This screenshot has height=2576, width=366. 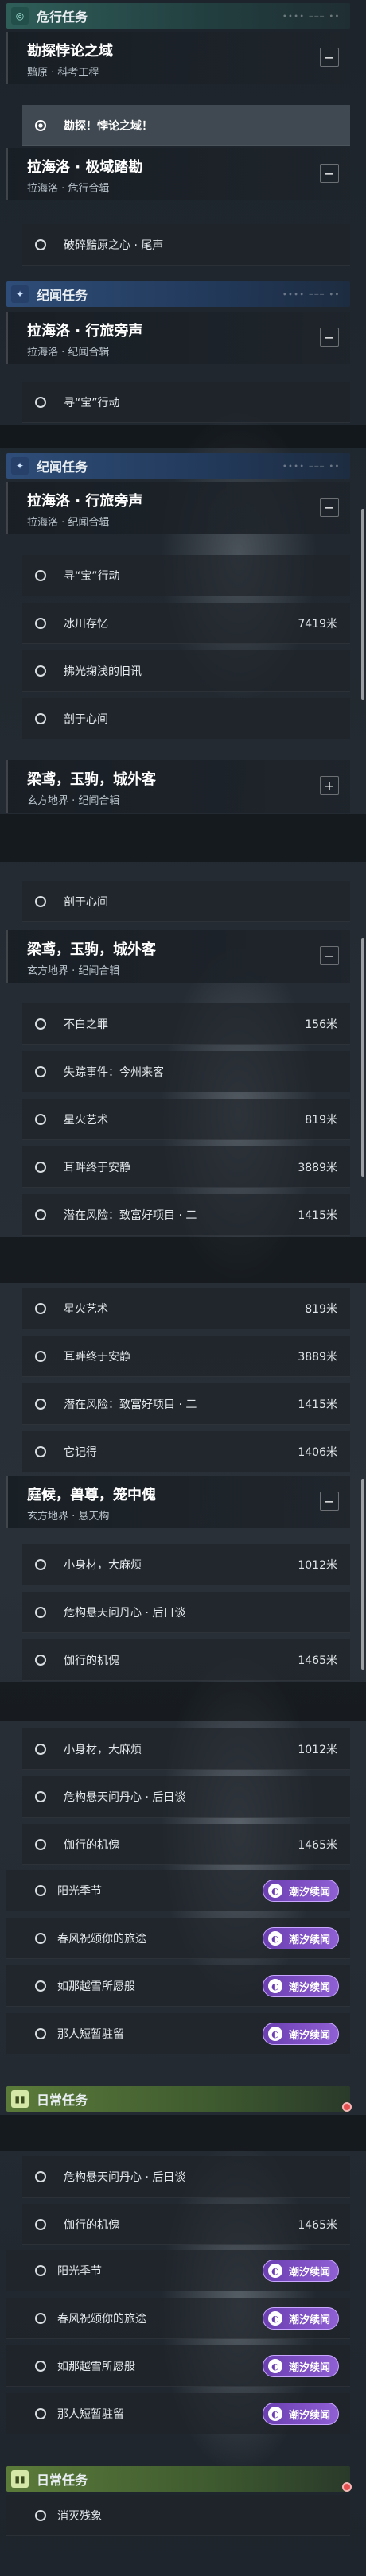 I want to click on step-label: 拂光掬浅的旧讯, so click(x=103, y=671).